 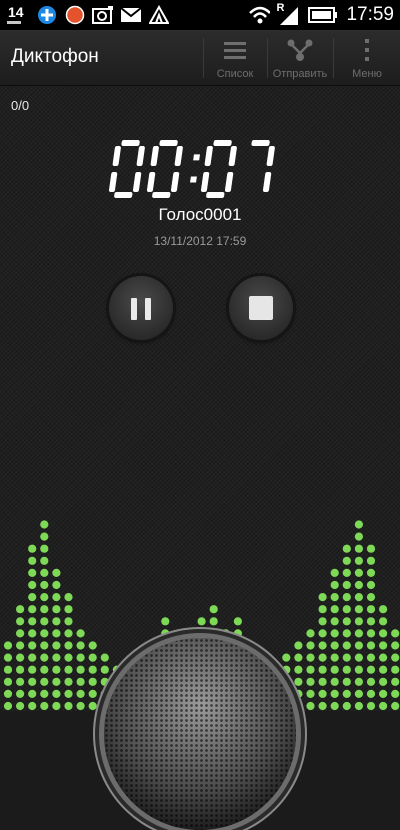 I want to click on menu-label: Меню, so click(x=367, y=74).